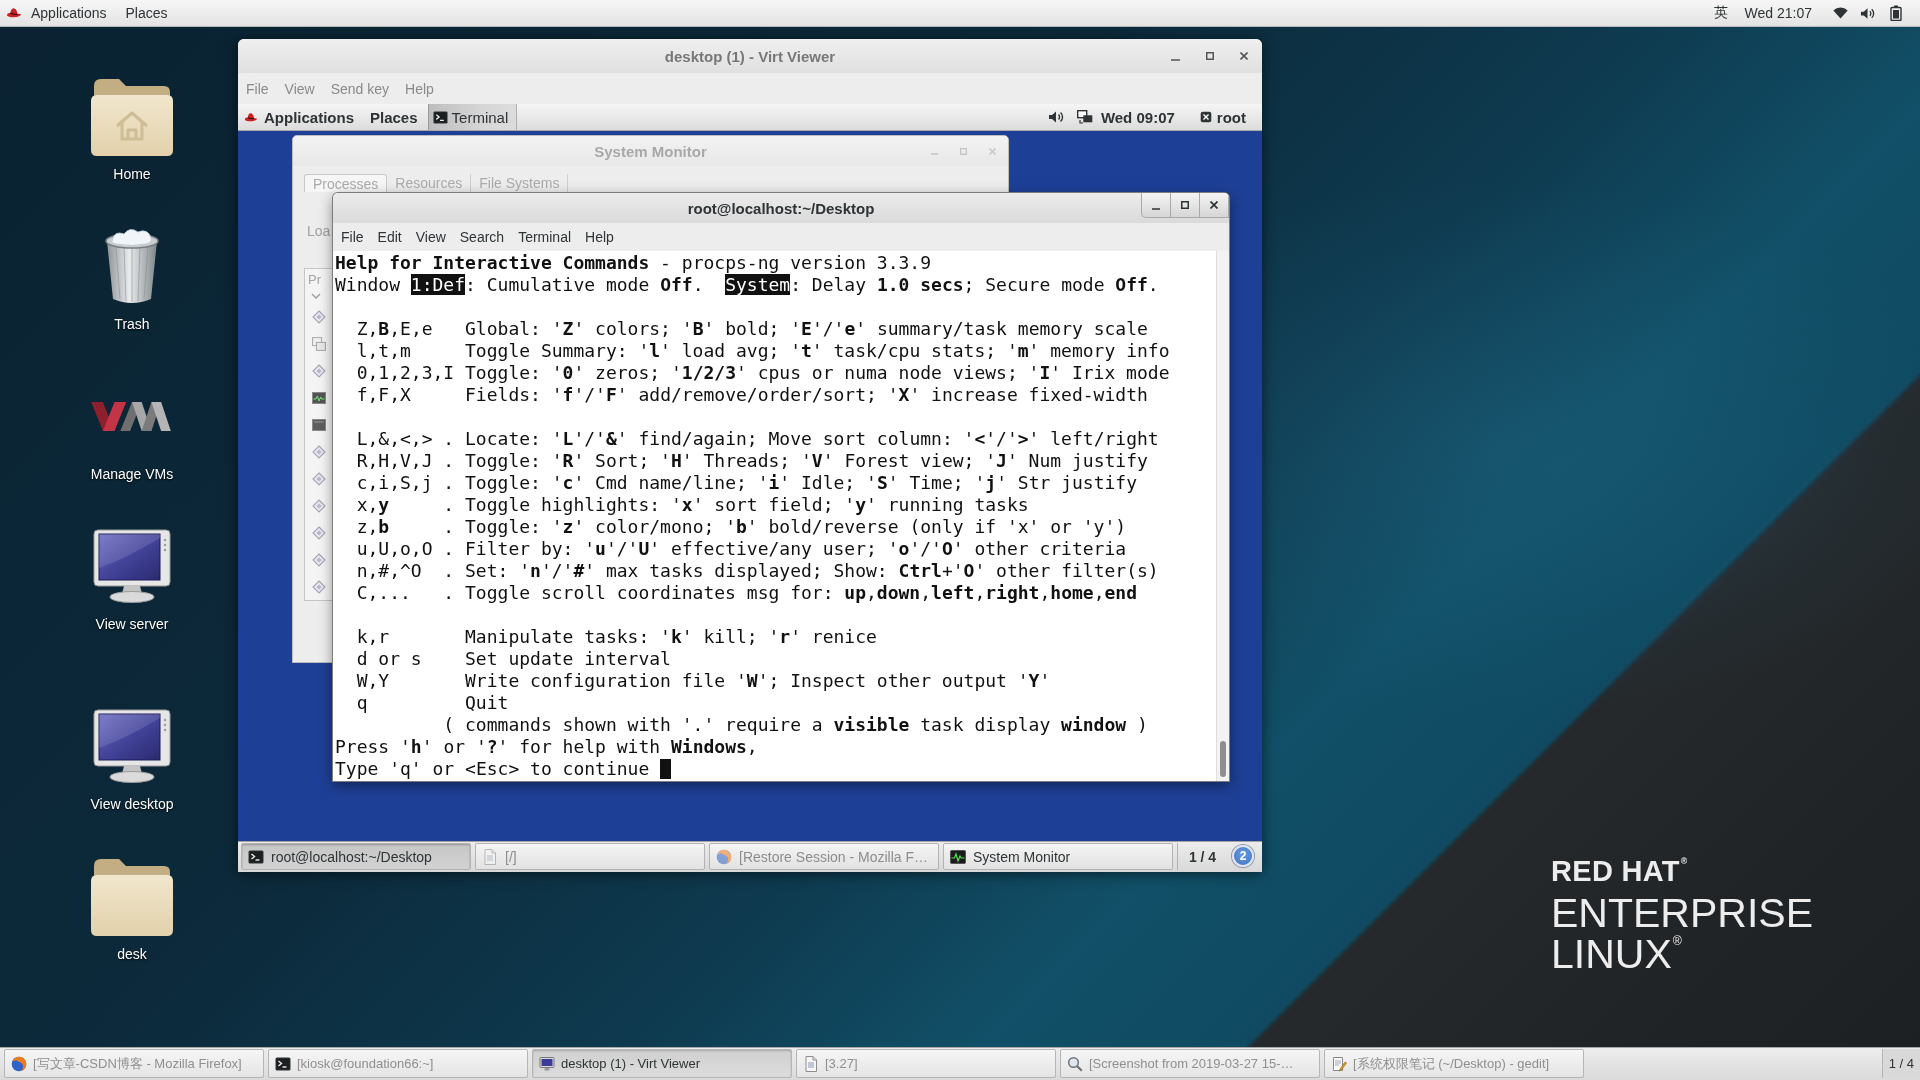 This screenshot has height=1080, width=1920. I want to click on command-description: Fields: 'f'/'F' add/remove/order/sort; 'X' increase fixed-width, so click(806, 395).